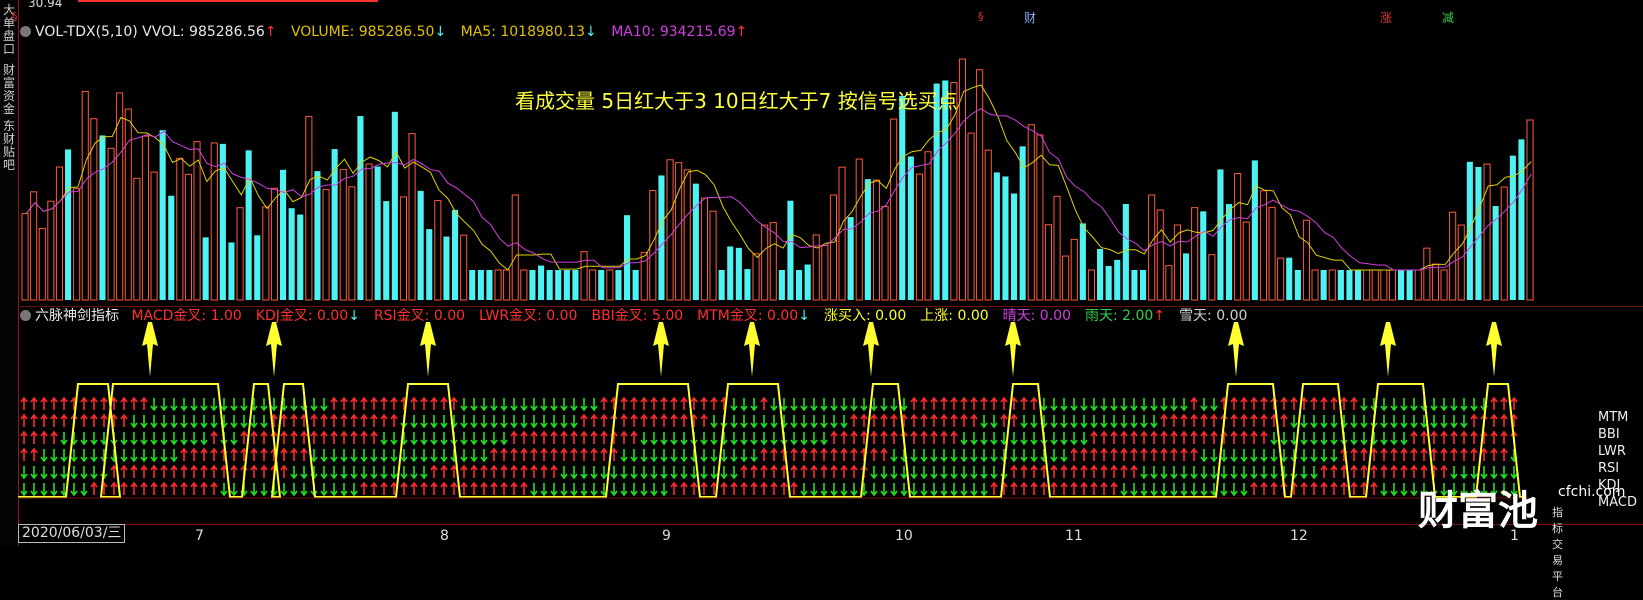 The image size is (1643, 600). What do you see at coordinates (1386, 17) in the screenshot?
I see `event-mark-rise: 涨` at bounding box center [1386, 17].